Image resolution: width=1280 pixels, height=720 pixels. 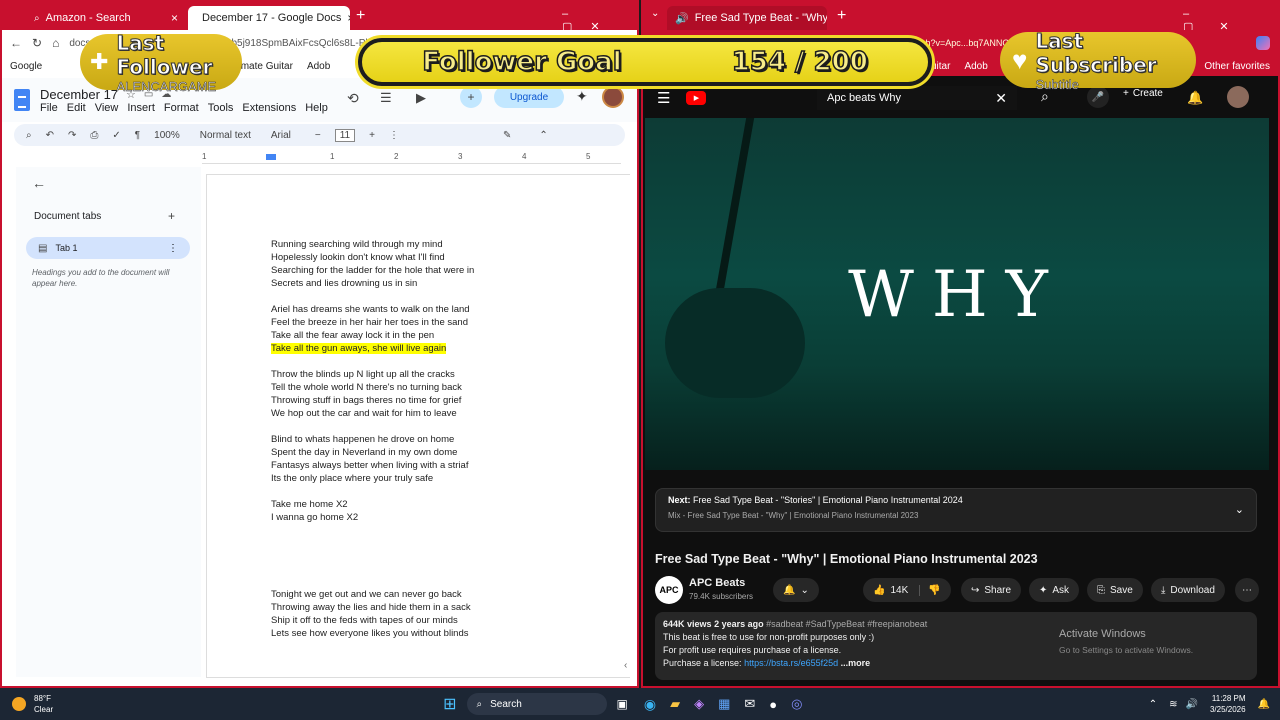 I want to click on weather-icon, so click(x=19, y=704).